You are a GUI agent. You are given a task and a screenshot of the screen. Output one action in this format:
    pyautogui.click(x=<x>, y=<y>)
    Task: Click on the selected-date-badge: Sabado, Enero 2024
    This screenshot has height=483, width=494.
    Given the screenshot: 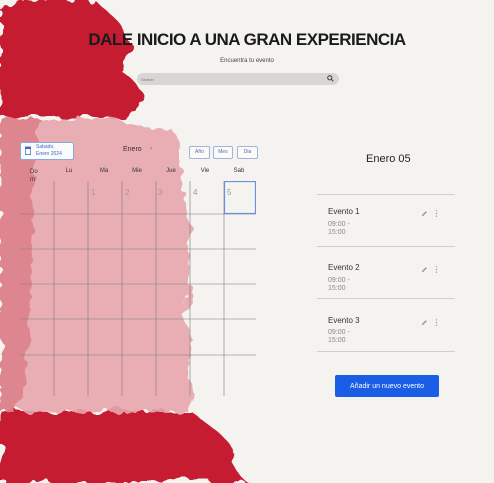 What is the action you would take?
    pyautogui.click(x=47, y=151)
    